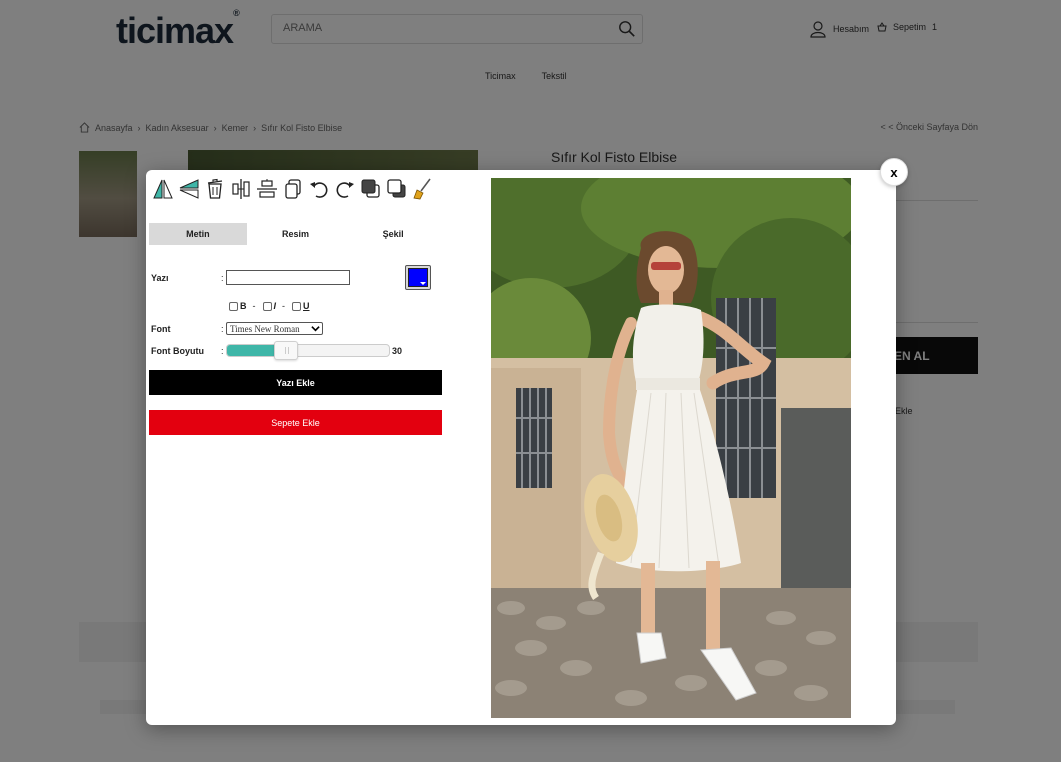 The width and height of the screenshot is (1061, 762). What do you see at coordinates (315, 329) in the screenshot?
I see `chevron-down-icon` at bounding box center [315, 329].